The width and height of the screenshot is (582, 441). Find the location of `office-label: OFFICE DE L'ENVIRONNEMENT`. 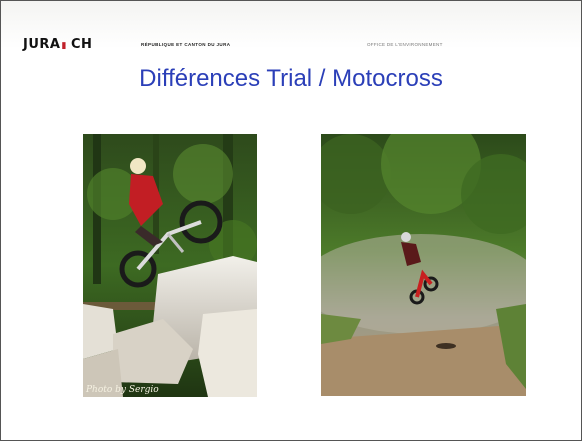

office-label: OFFICE DE L'ENVIRONNEMENT is located at coordinates (405, 44).